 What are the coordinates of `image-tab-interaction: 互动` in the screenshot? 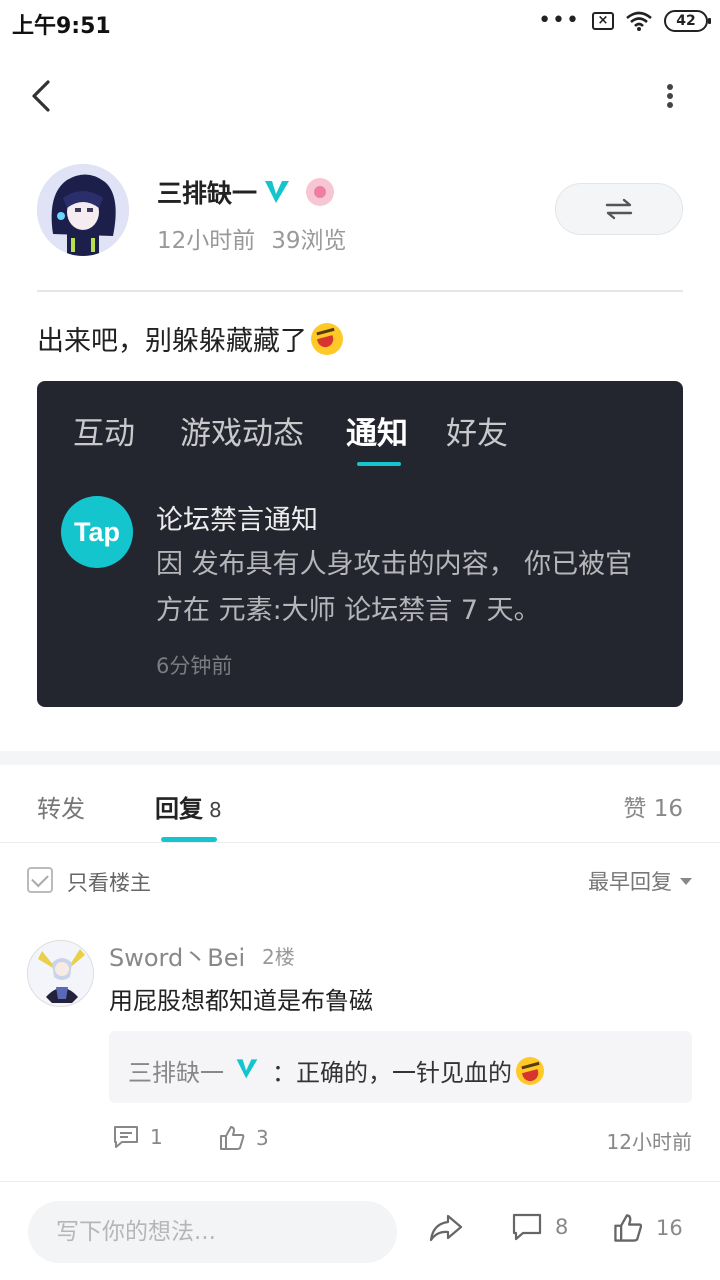 It's located at (104, 434).